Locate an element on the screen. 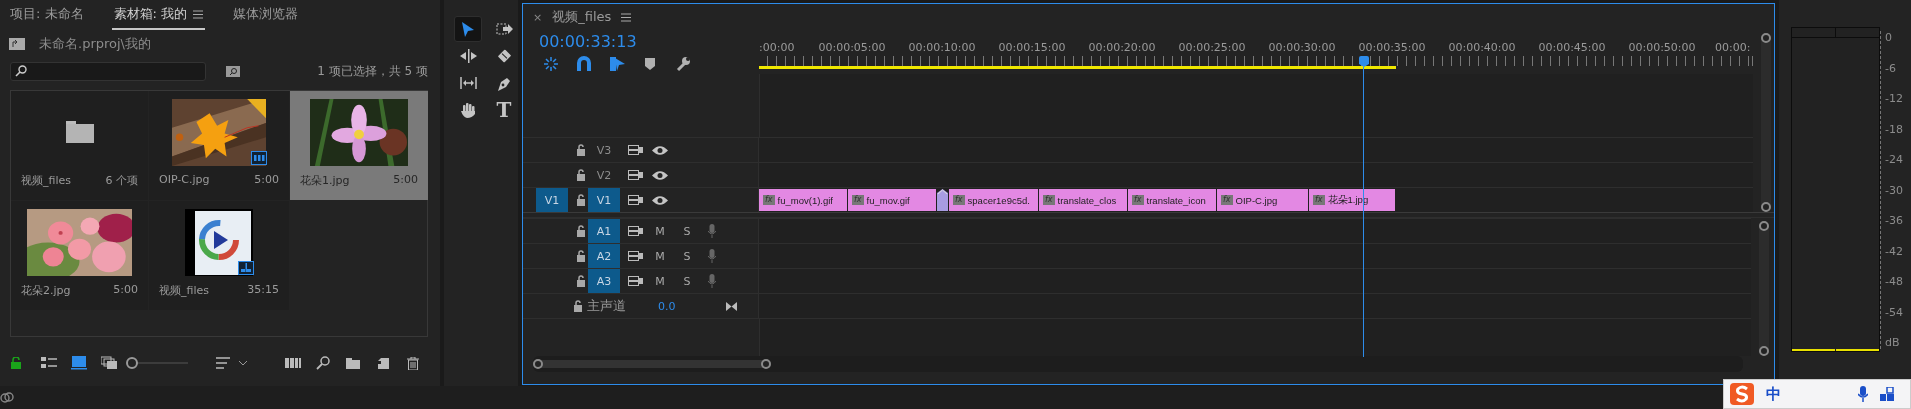  creative-cloud-icon is located at coordinates (7, 397).